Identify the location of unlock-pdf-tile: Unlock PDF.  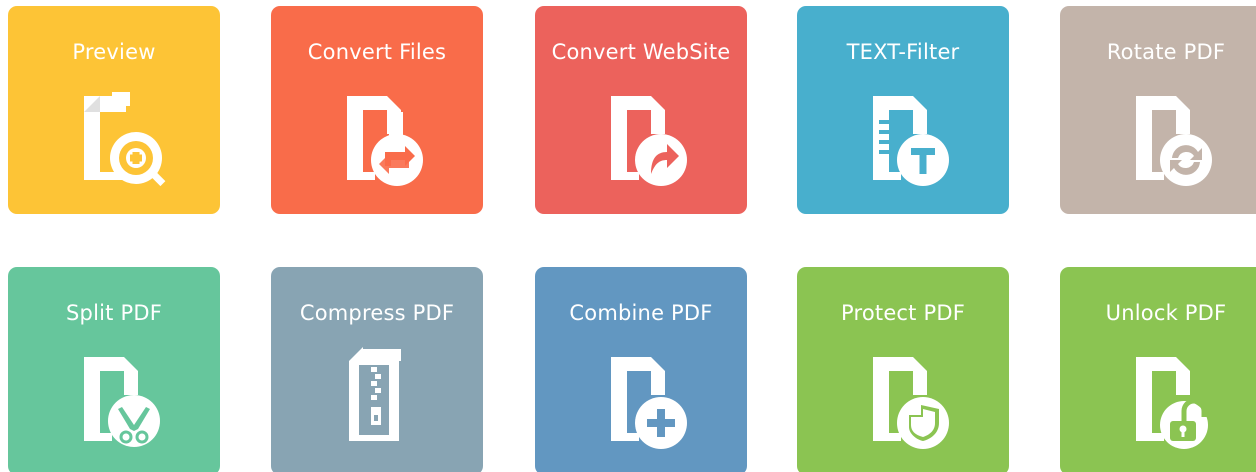
(1158, 369).